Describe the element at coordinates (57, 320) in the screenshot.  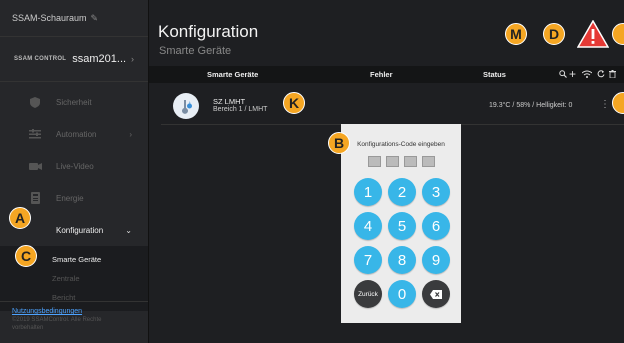
I see `copyright-line: ©2019 SSAMControl. Alle Rechte` at that location.